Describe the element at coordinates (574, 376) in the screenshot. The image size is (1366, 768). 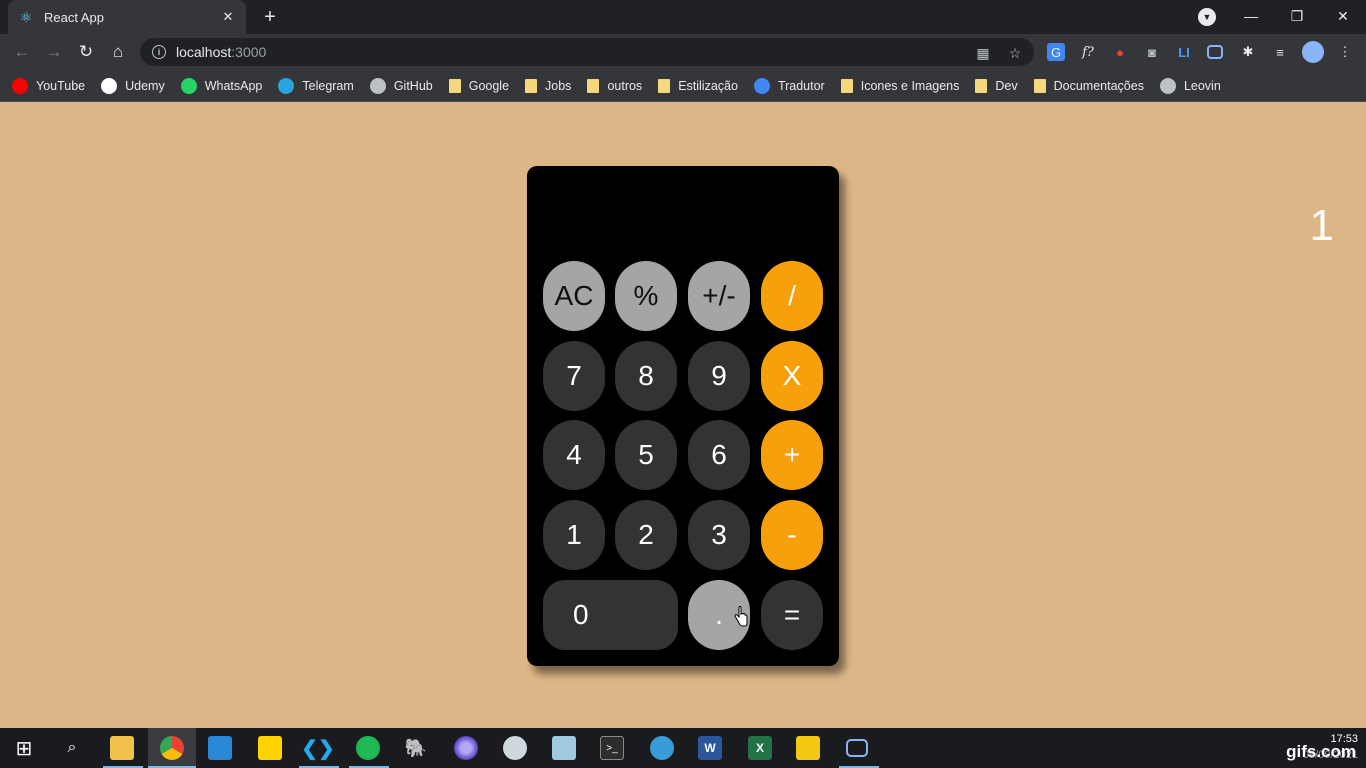
I see `key-7: 7` at that location.